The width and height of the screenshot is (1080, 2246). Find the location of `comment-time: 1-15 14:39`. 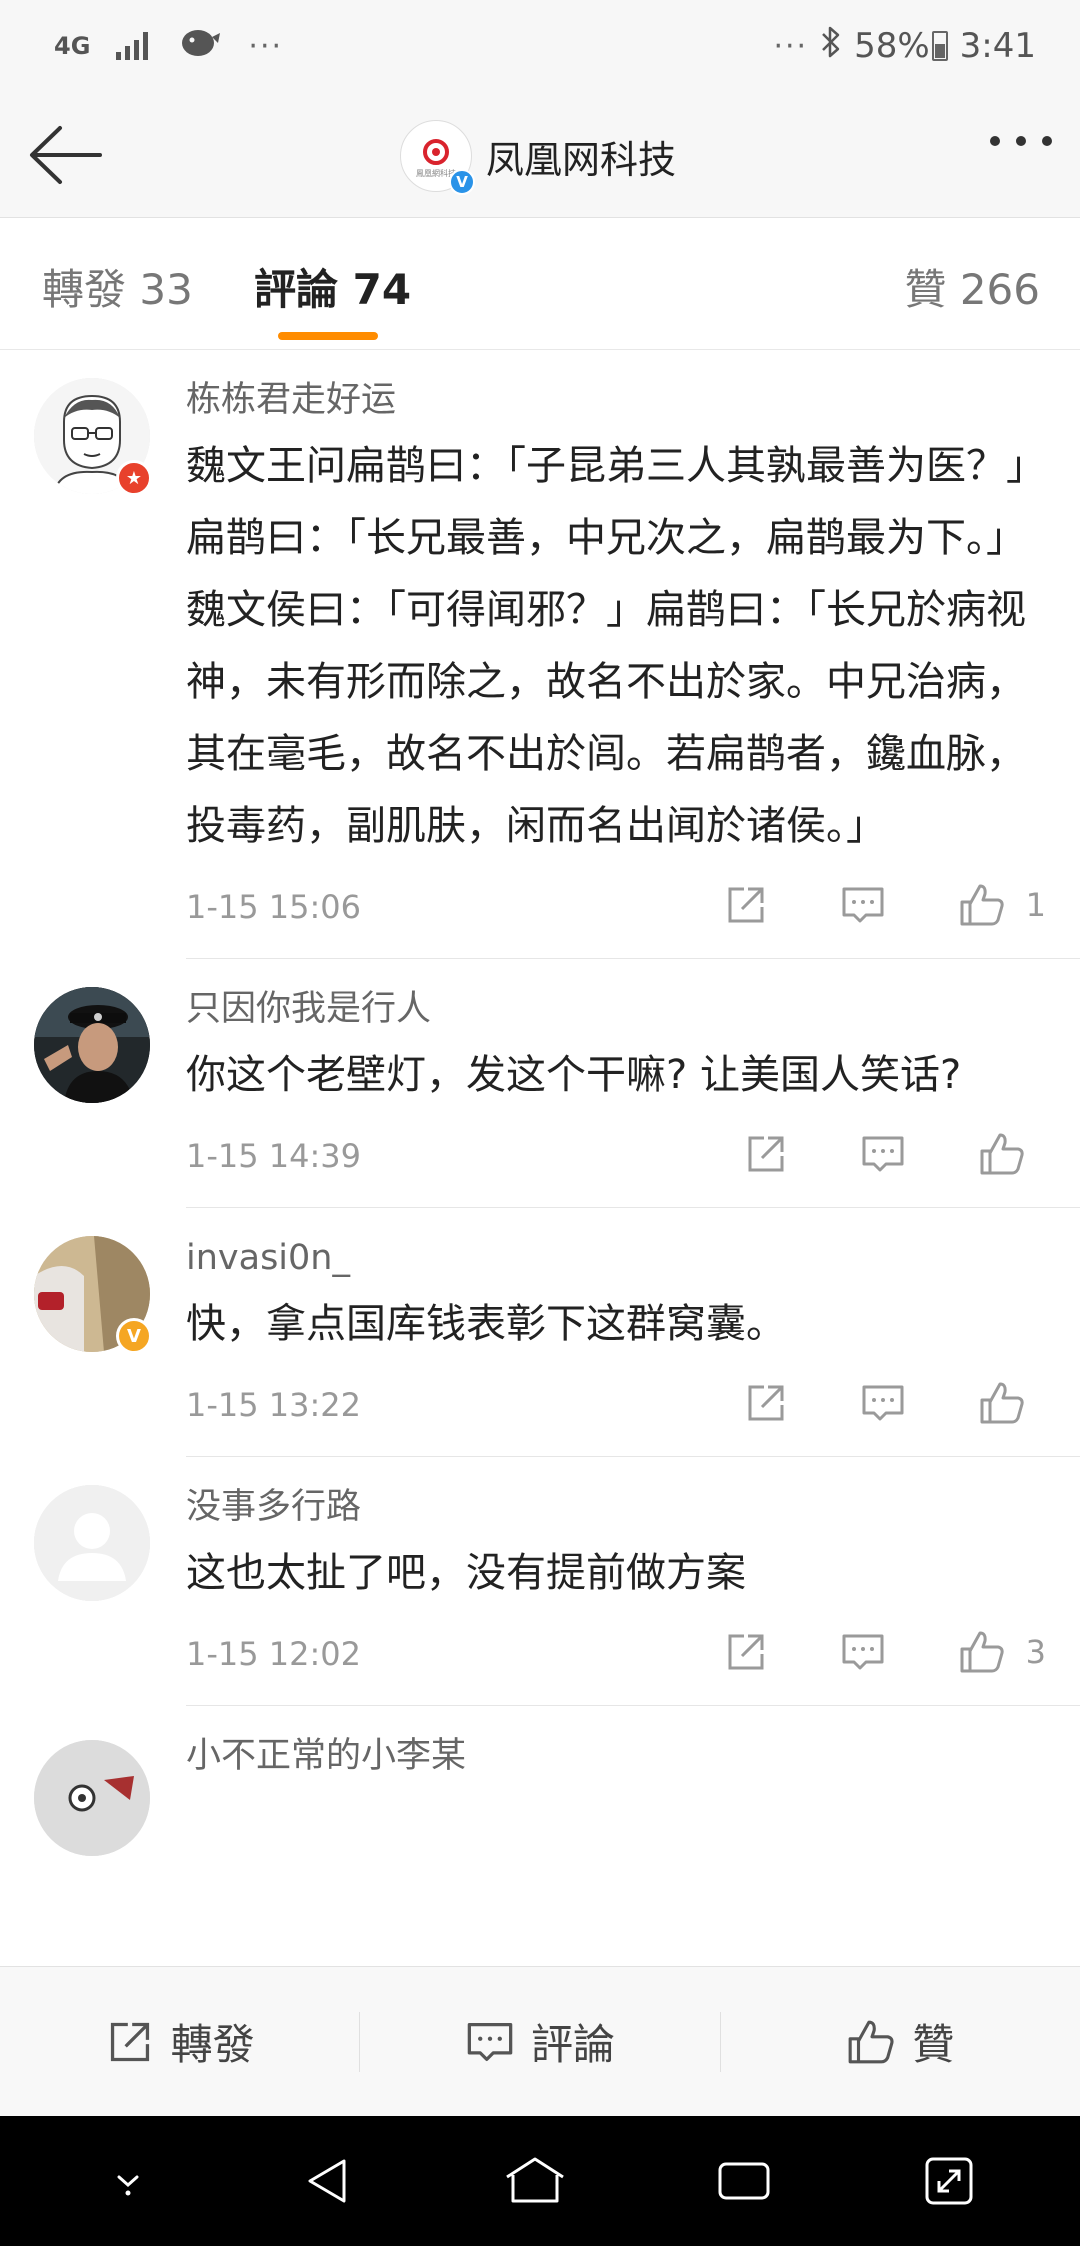

comment-time: 1-15 14:39 is located at coordinates (274, 1156).